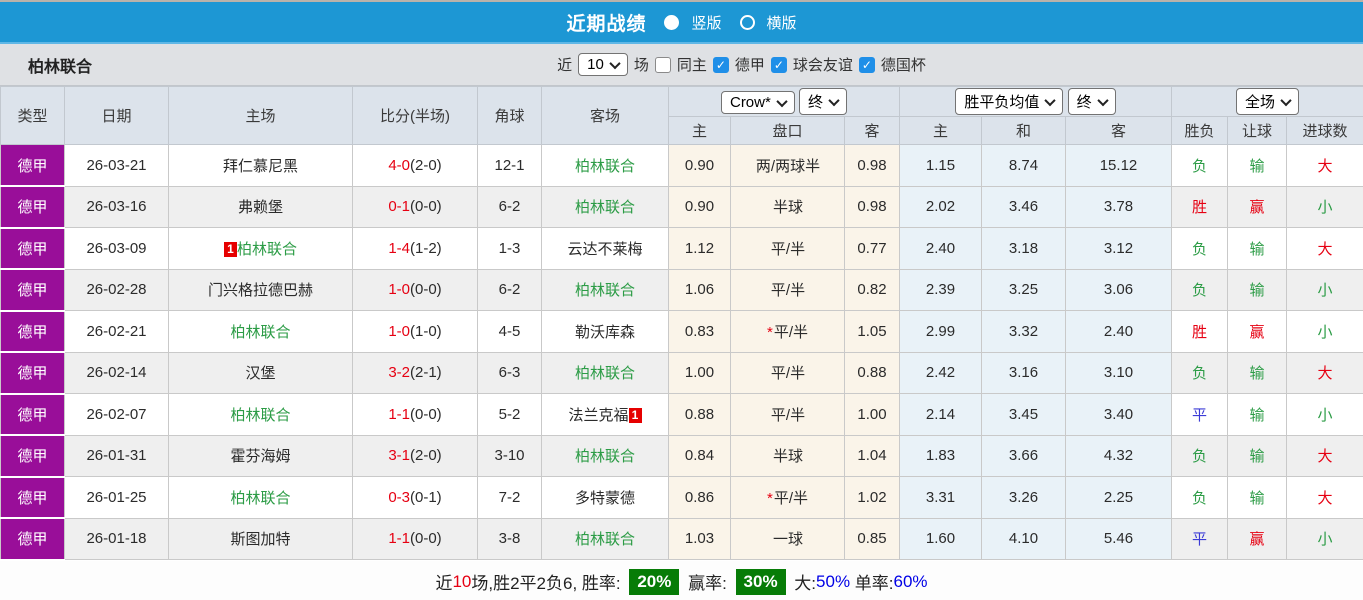 Image resolution: width=1363 pixels, height=600 pixels. Describe the element at coordinates (940, 248) in the screenshot. I see `odds-home: 2.40` at that location.